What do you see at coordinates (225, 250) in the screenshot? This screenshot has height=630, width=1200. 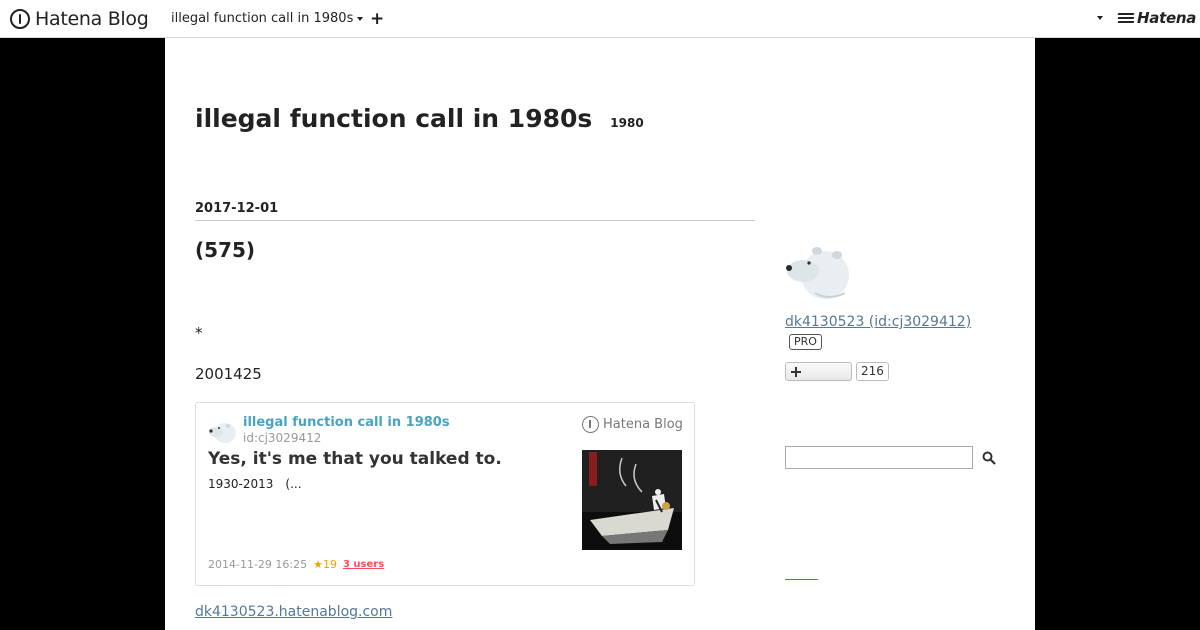 I see `entry-title: (575)` at bounding box center [225, 250].